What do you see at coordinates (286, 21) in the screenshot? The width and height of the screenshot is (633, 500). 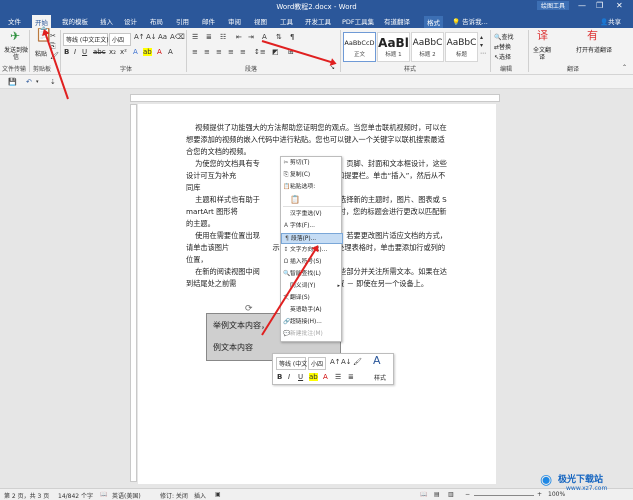 I see `tab-tools: 工具` at bounding box center [286, 21].